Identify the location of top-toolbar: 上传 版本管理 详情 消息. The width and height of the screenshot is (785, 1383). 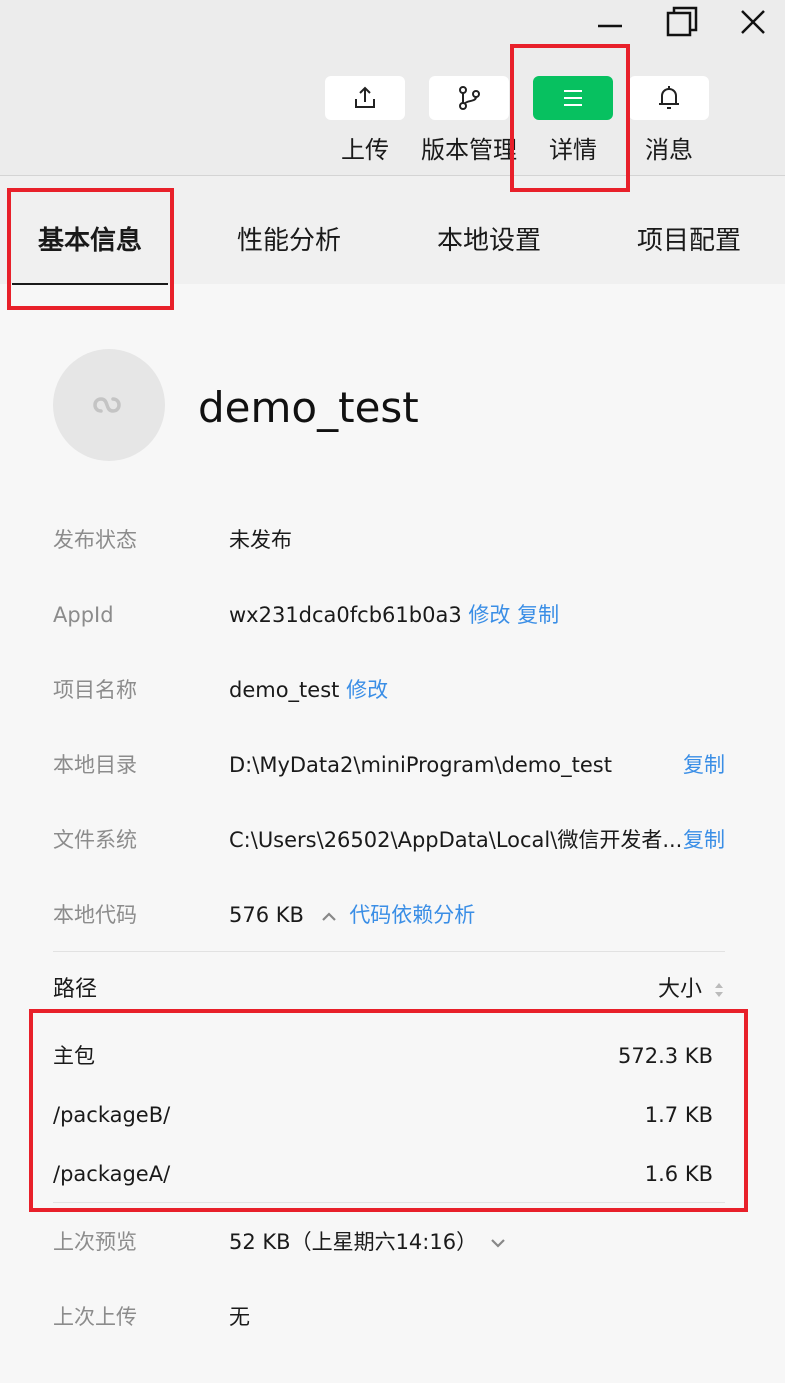
(392, 88).